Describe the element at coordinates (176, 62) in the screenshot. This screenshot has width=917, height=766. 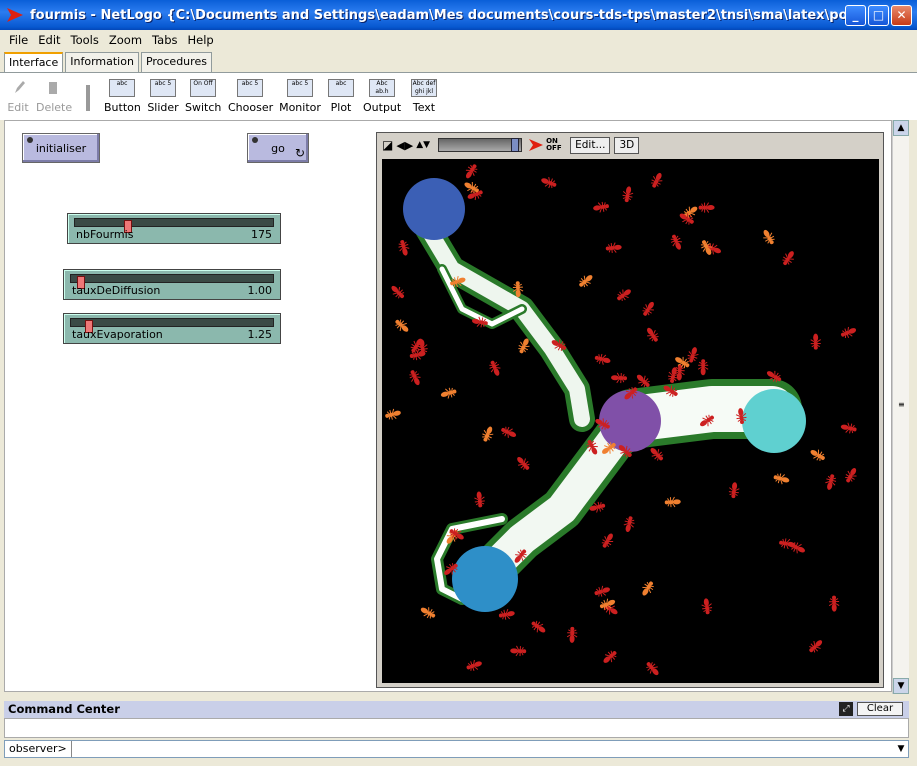
I see `tab-procedures: Procedures` at that location.